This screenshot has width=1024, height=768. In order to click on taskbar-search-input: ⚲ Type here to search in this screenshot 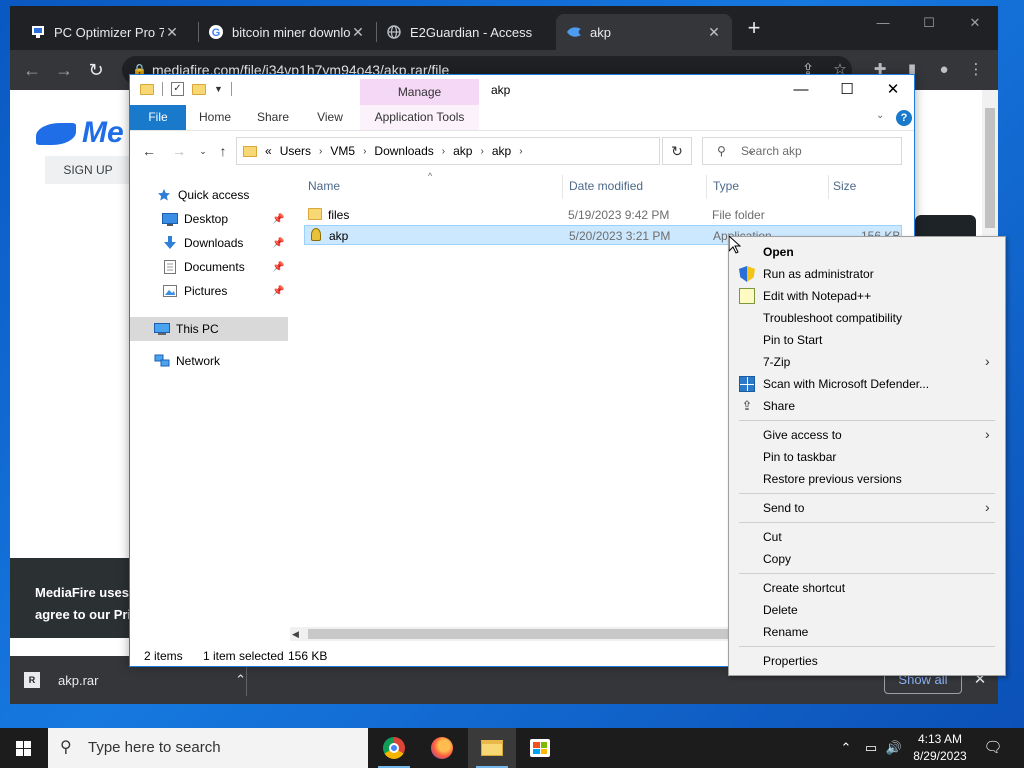, I will do `click(208, 748)`.